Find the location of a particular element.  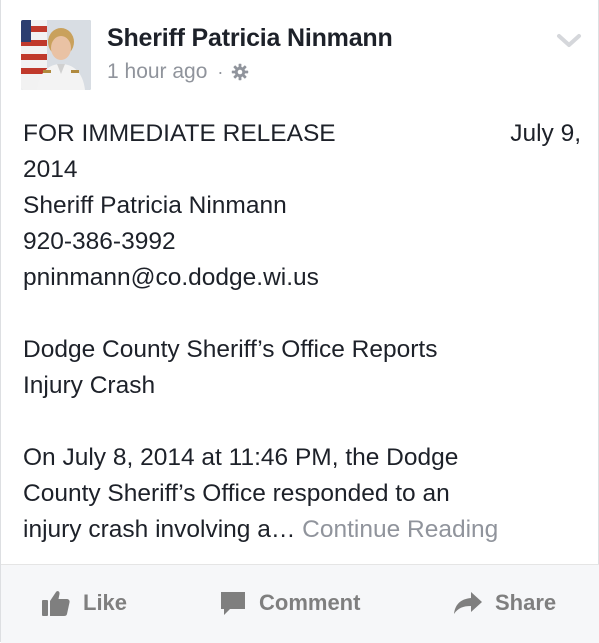

continue-reading-link: Continue Reading is located at coordinates (400, 529).